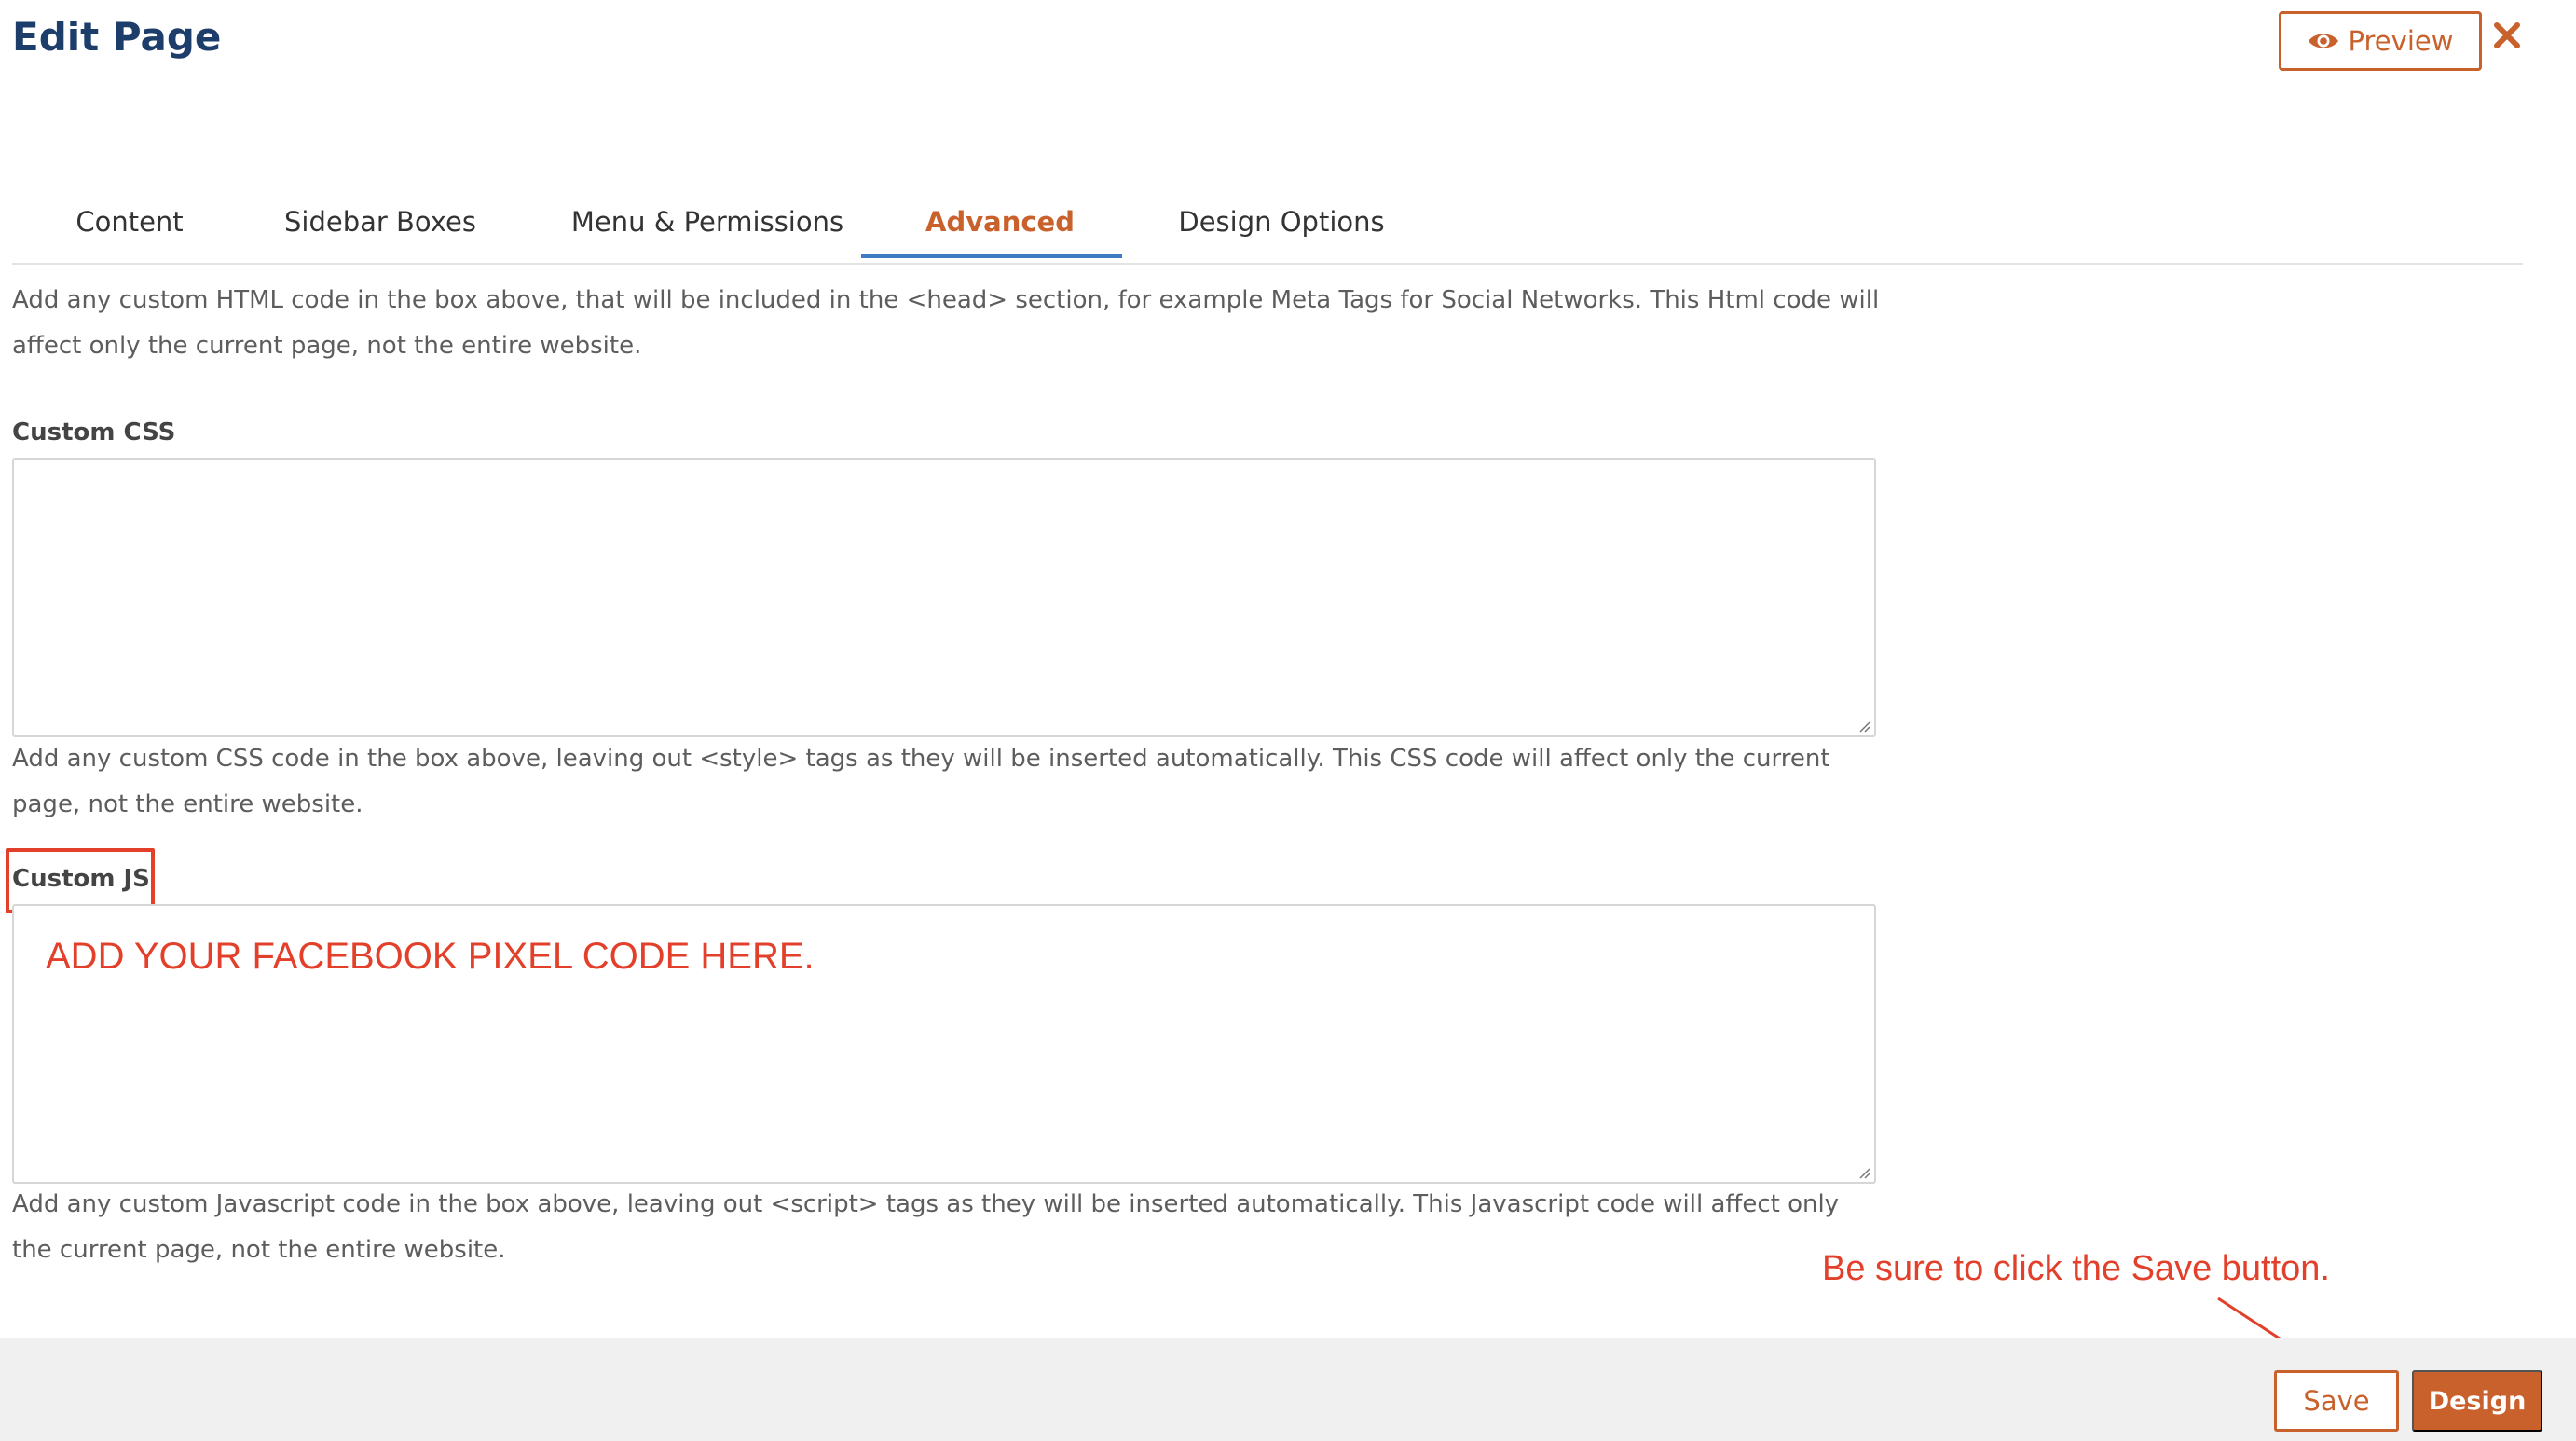 The image size is (2576, 1441). I want to click on tab-advanced: Advanced, so click(1000, 224).